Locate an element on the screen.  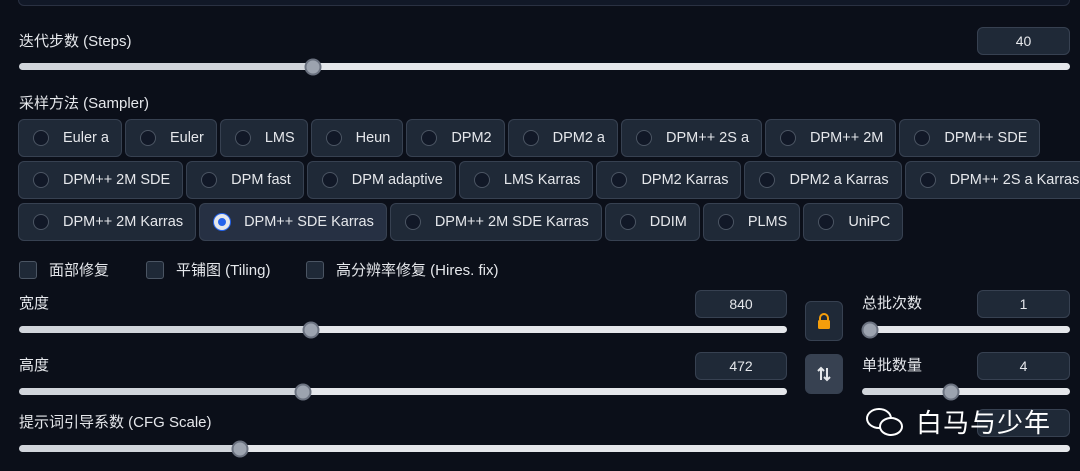
sampler-option-label: LMS Karras is located at coordinates (542, 180).